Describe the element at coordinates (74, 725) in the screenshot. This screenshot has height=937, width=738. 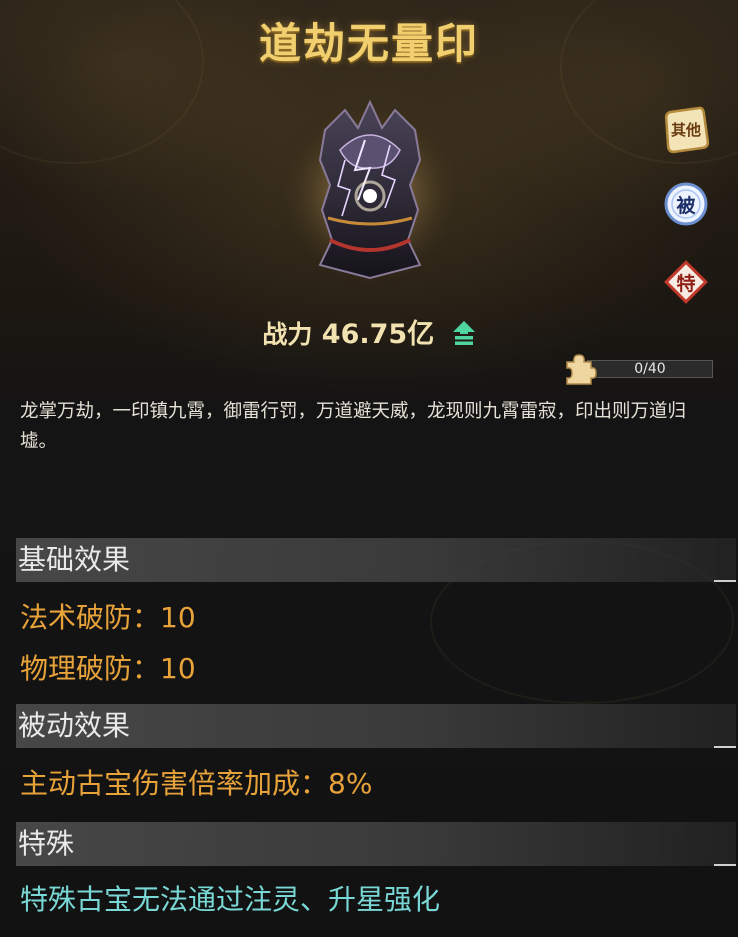
I see `section-passive-title: 被动效果` at that location.